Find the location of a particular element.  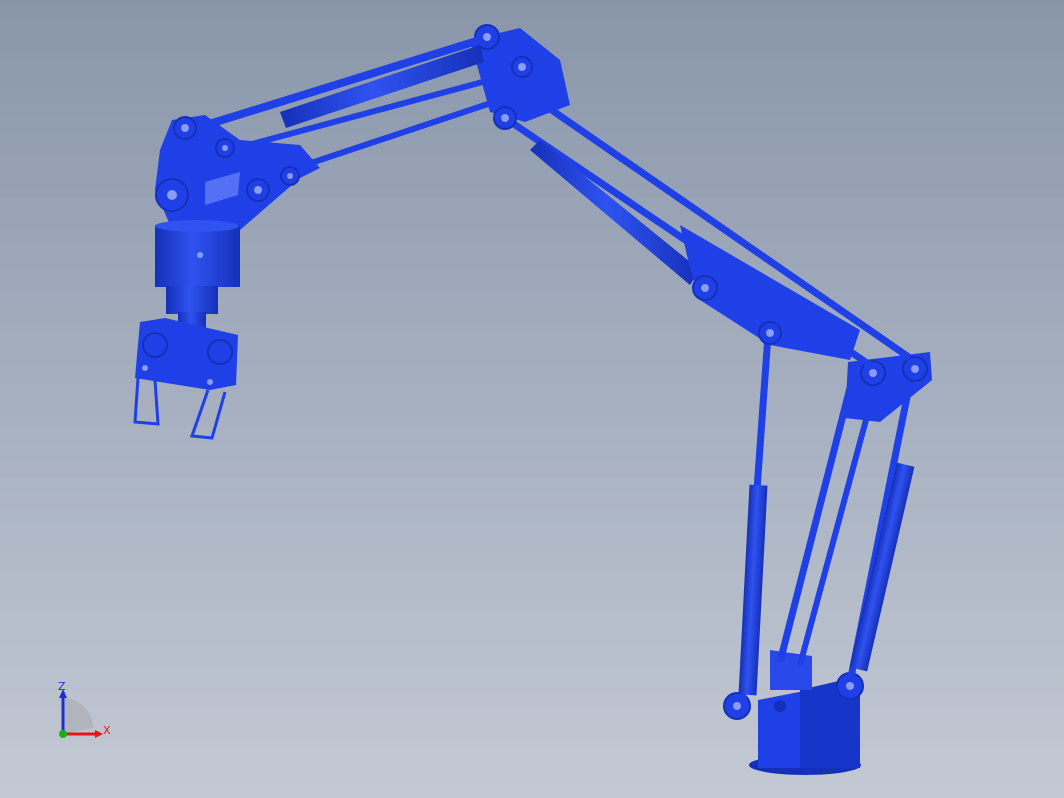

elbow-joint is located at coordinates (888, 387).